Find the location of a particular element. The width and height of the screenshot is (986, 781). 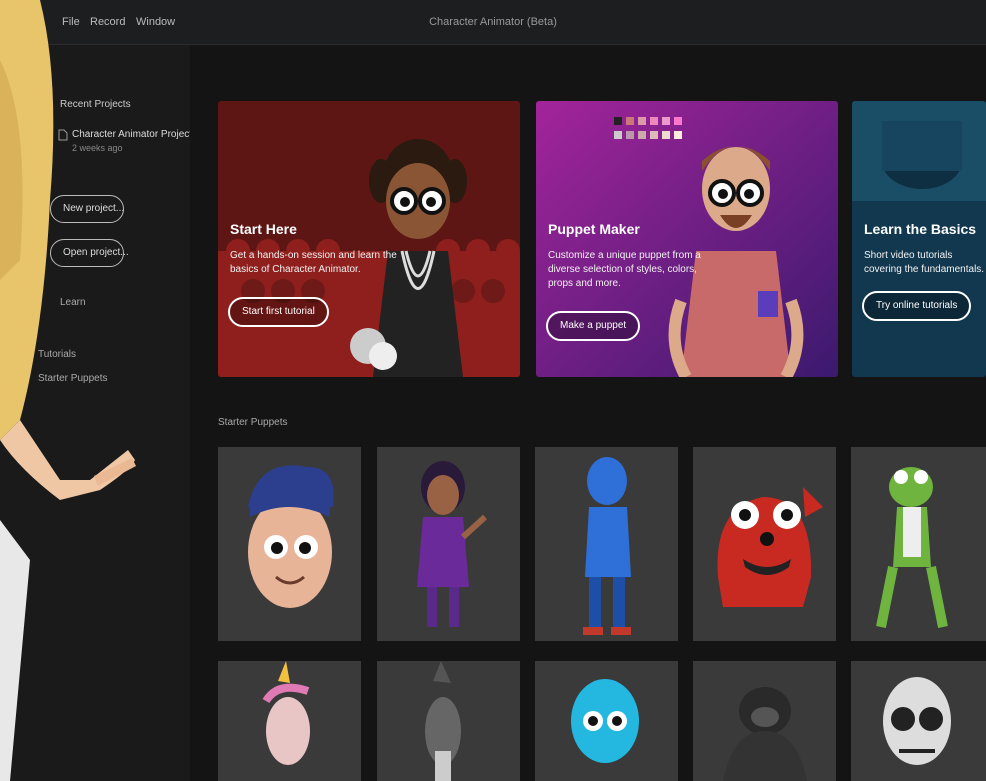

sidebar-item-tutorials: Tutorials is located at coordinates (57, 354).